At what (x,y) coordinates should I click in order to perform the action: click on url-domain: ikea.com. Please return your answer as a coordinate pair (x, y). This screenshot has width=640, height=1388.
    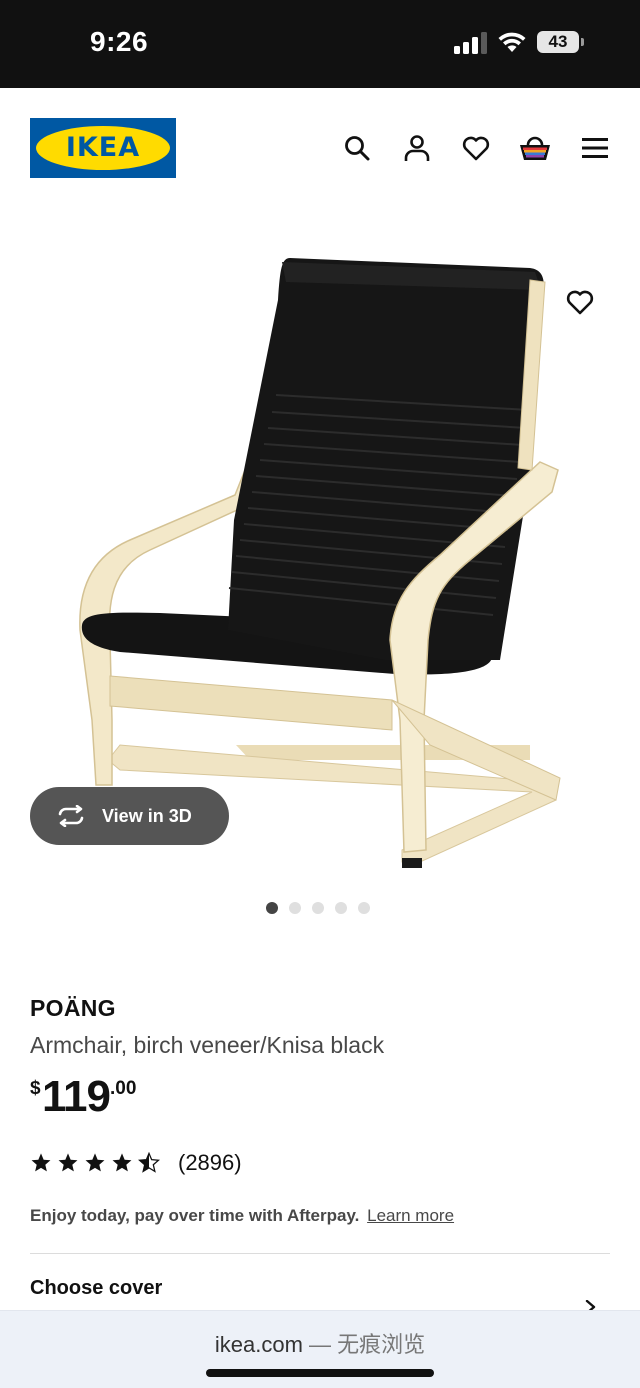
    Looking at the image, I should click on (258, 1344).